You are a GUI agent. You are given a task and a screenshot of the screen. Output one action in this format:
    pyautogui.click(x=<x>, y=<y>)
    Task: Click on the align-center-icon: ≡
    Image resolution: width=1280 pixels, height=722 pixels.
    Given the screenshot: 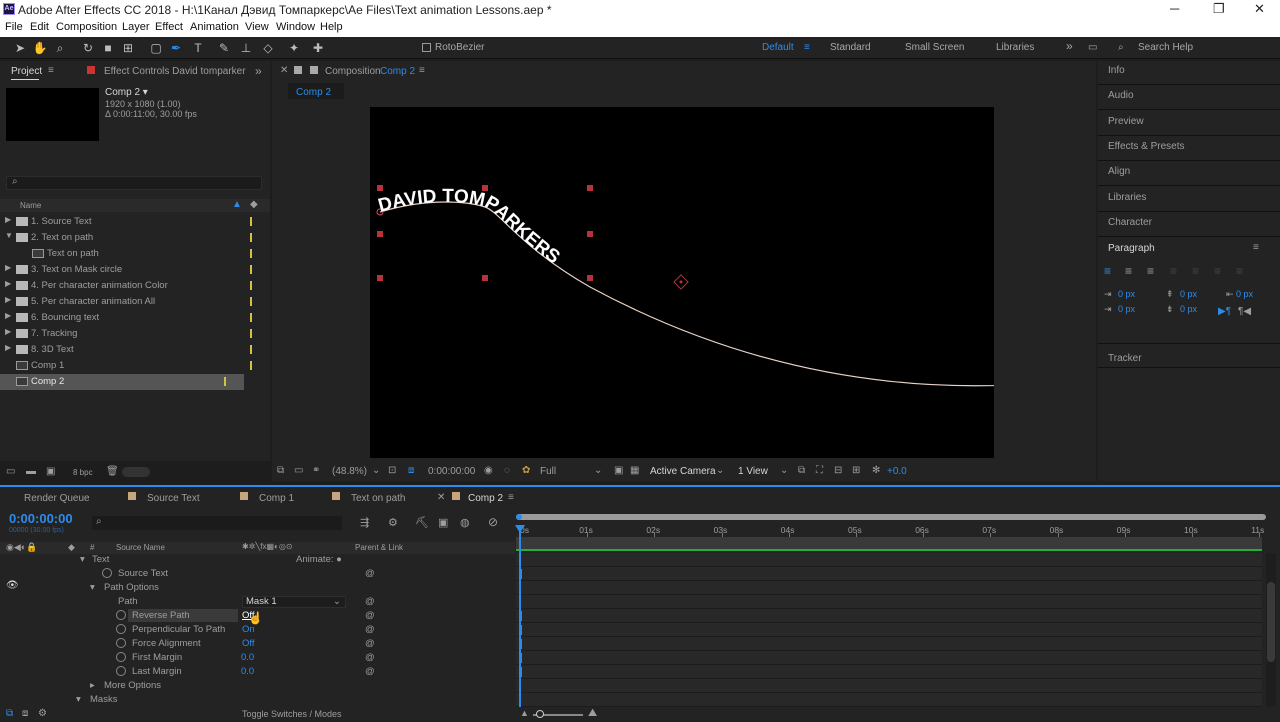 What is the action you would take?
    pyautogui.click(x=1128, y=271)
    